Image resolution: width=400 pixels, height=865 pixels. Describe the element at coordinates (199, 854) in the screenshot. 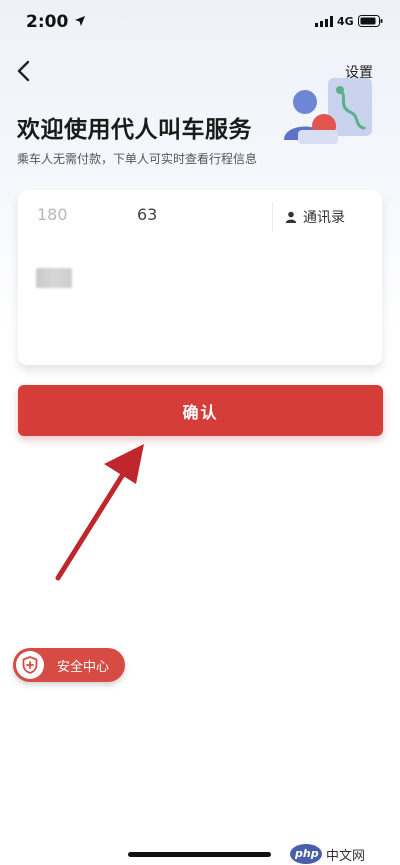

I see `home-indicator` at that location.